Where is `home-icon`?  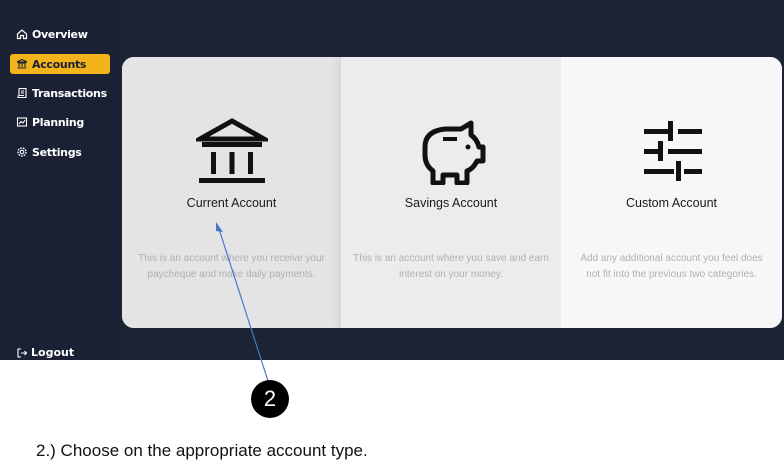
home-icon is located at coordinates (22, 34).